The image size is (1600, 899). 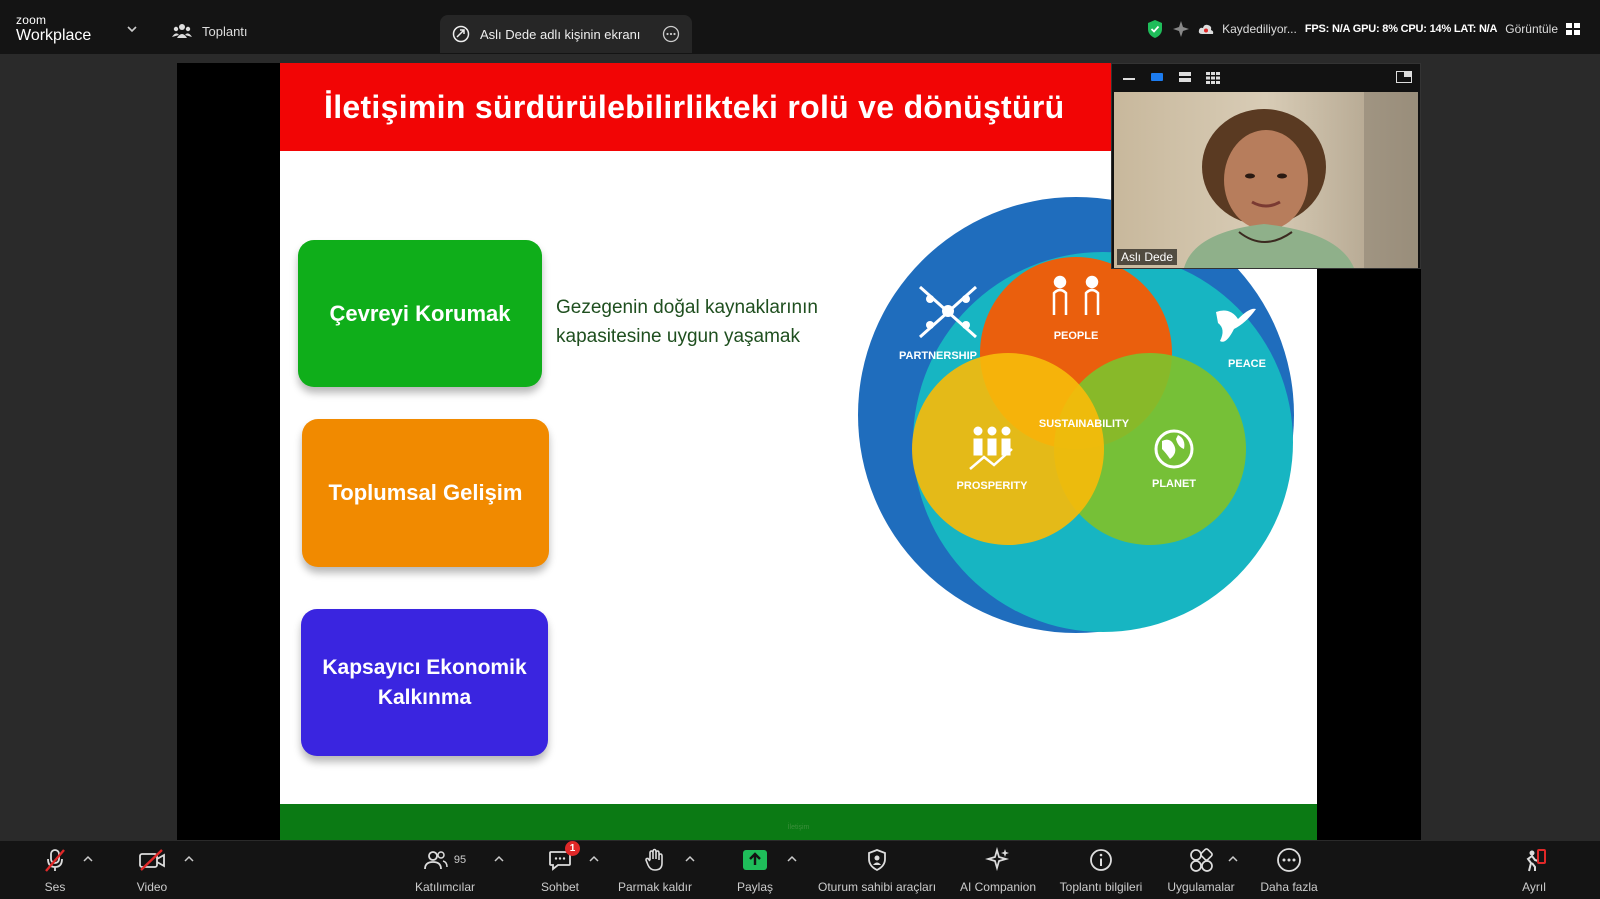 I want to click on ai-sparkle-icon, so click(x=997, y=859).